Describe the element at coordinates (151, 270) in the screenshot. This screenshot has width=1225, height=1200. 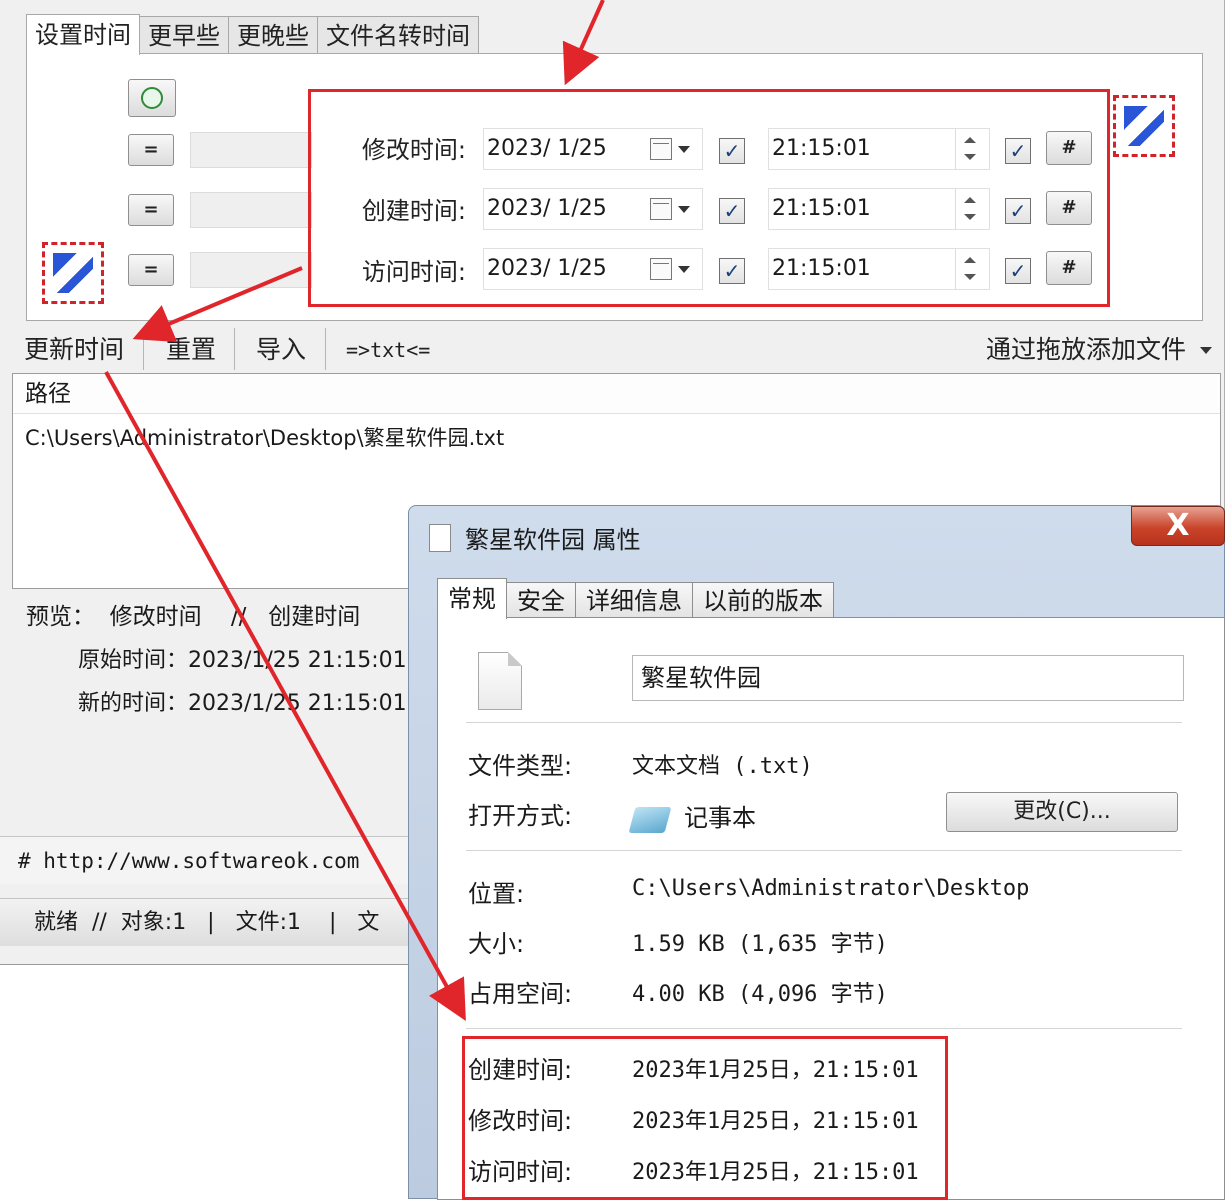
I see `equal-button-accessed: =` at that location.